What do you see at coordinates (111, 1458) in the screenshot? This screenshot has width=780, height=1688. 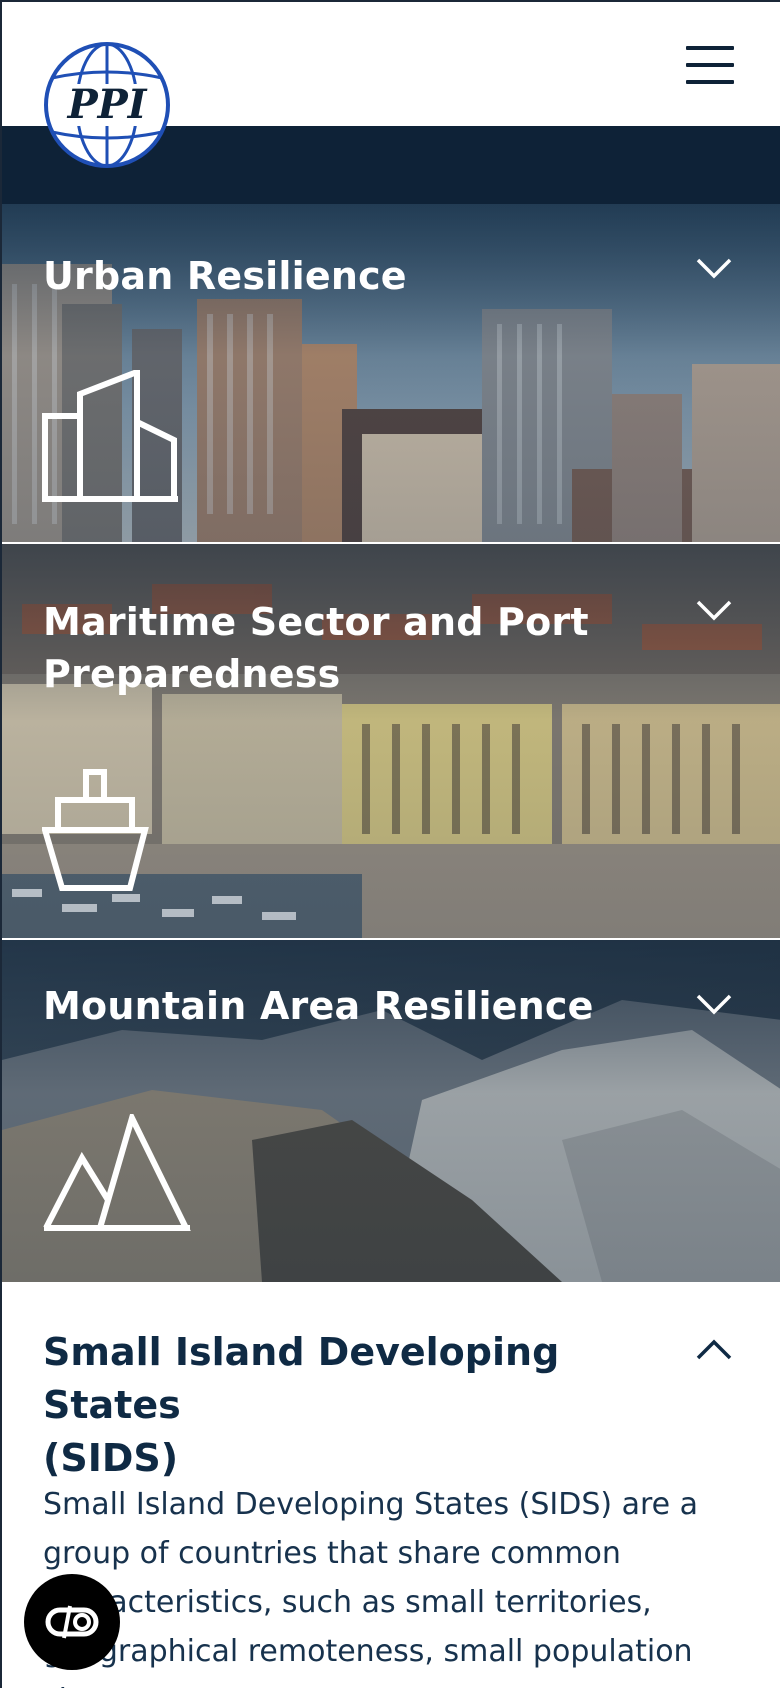 I see `section-title-line: (SIDS)` at bounding box center [111, 1458].